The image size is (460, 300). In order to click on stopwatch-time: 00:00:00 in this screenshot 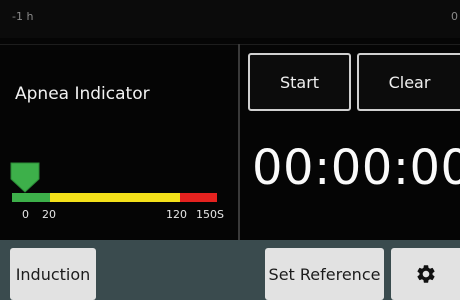, I will do `click(356, 168)`.